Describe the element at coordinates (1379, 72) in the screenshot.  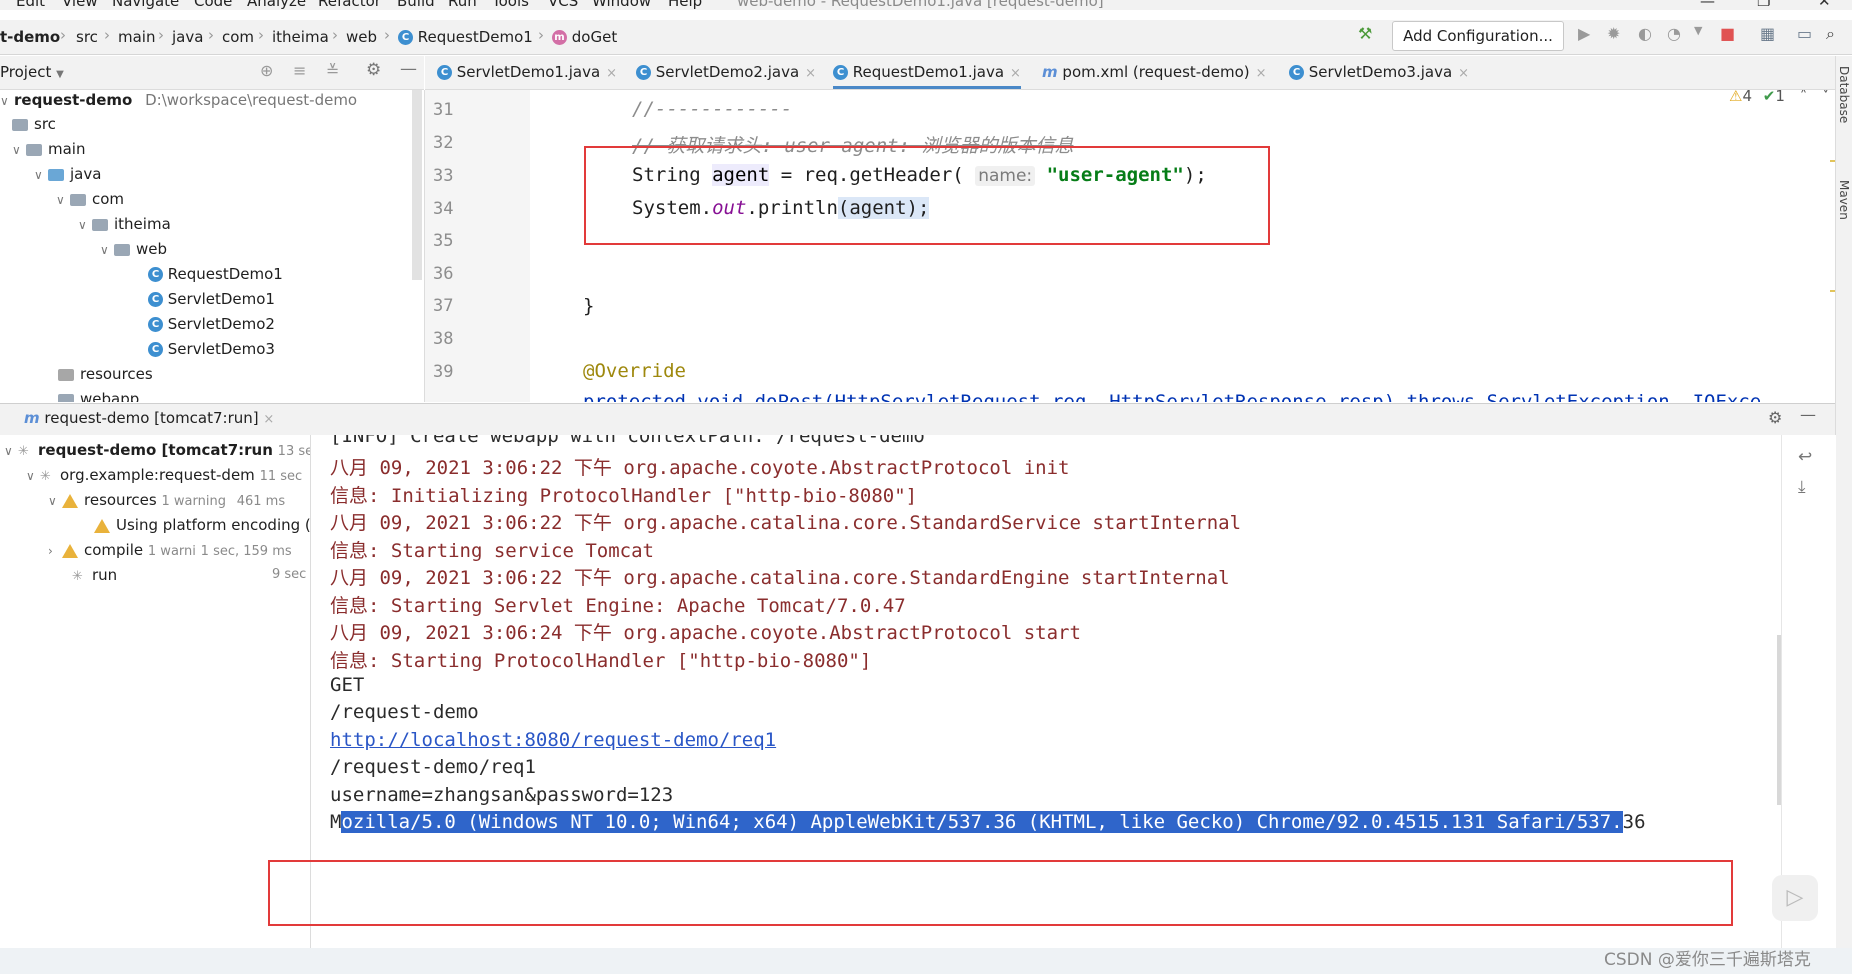
I see `tab-servletdemo3: C ServletDemo3.java ×` at that location.